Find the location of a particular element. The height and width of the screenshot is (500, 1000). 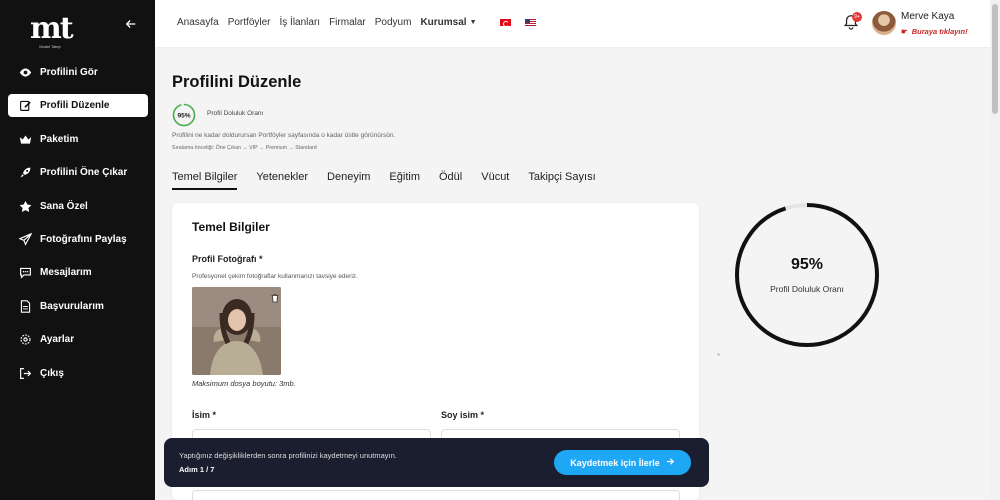

user-profile-link: ☛ Buraya tıklayın! is located at coordinates (934, 31).